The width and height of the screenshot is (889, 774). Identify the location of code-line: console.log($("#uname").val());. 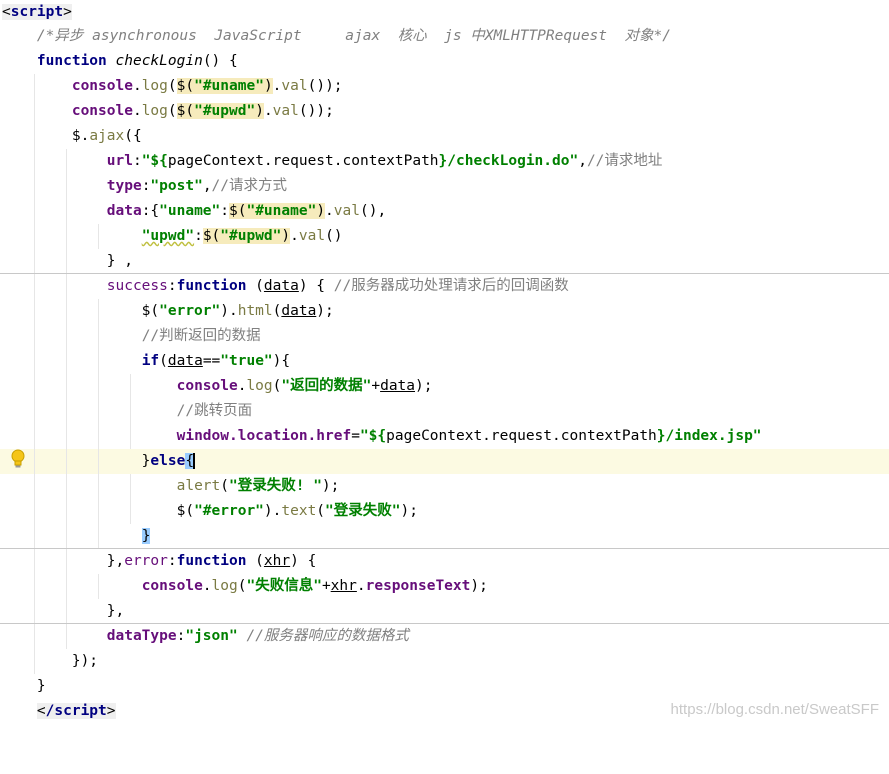
(444, 86).